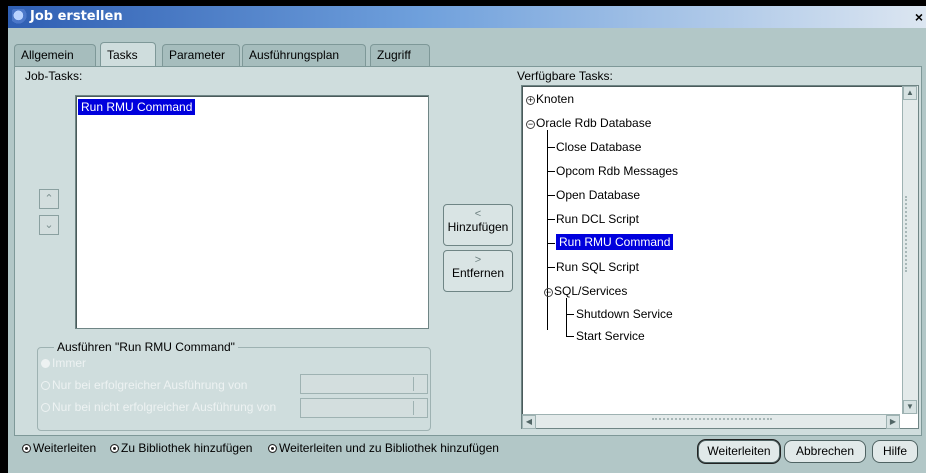 This screenshot has width=926, height=473. Describe the element at coordinates (598, 147) in the screenshot. I see `tree-node-close-database: Close Database` at that location.